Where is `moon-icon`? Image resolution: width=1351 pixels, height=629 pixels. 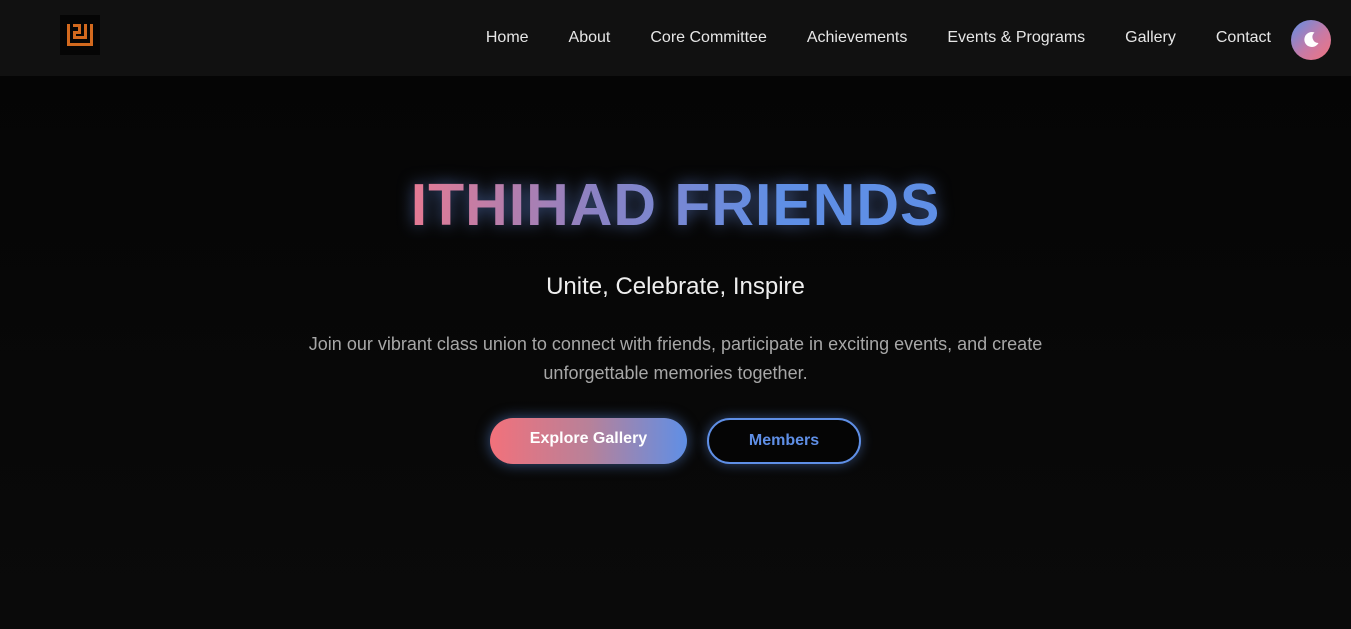 moon-icon is located at coordinates (1311, 40).